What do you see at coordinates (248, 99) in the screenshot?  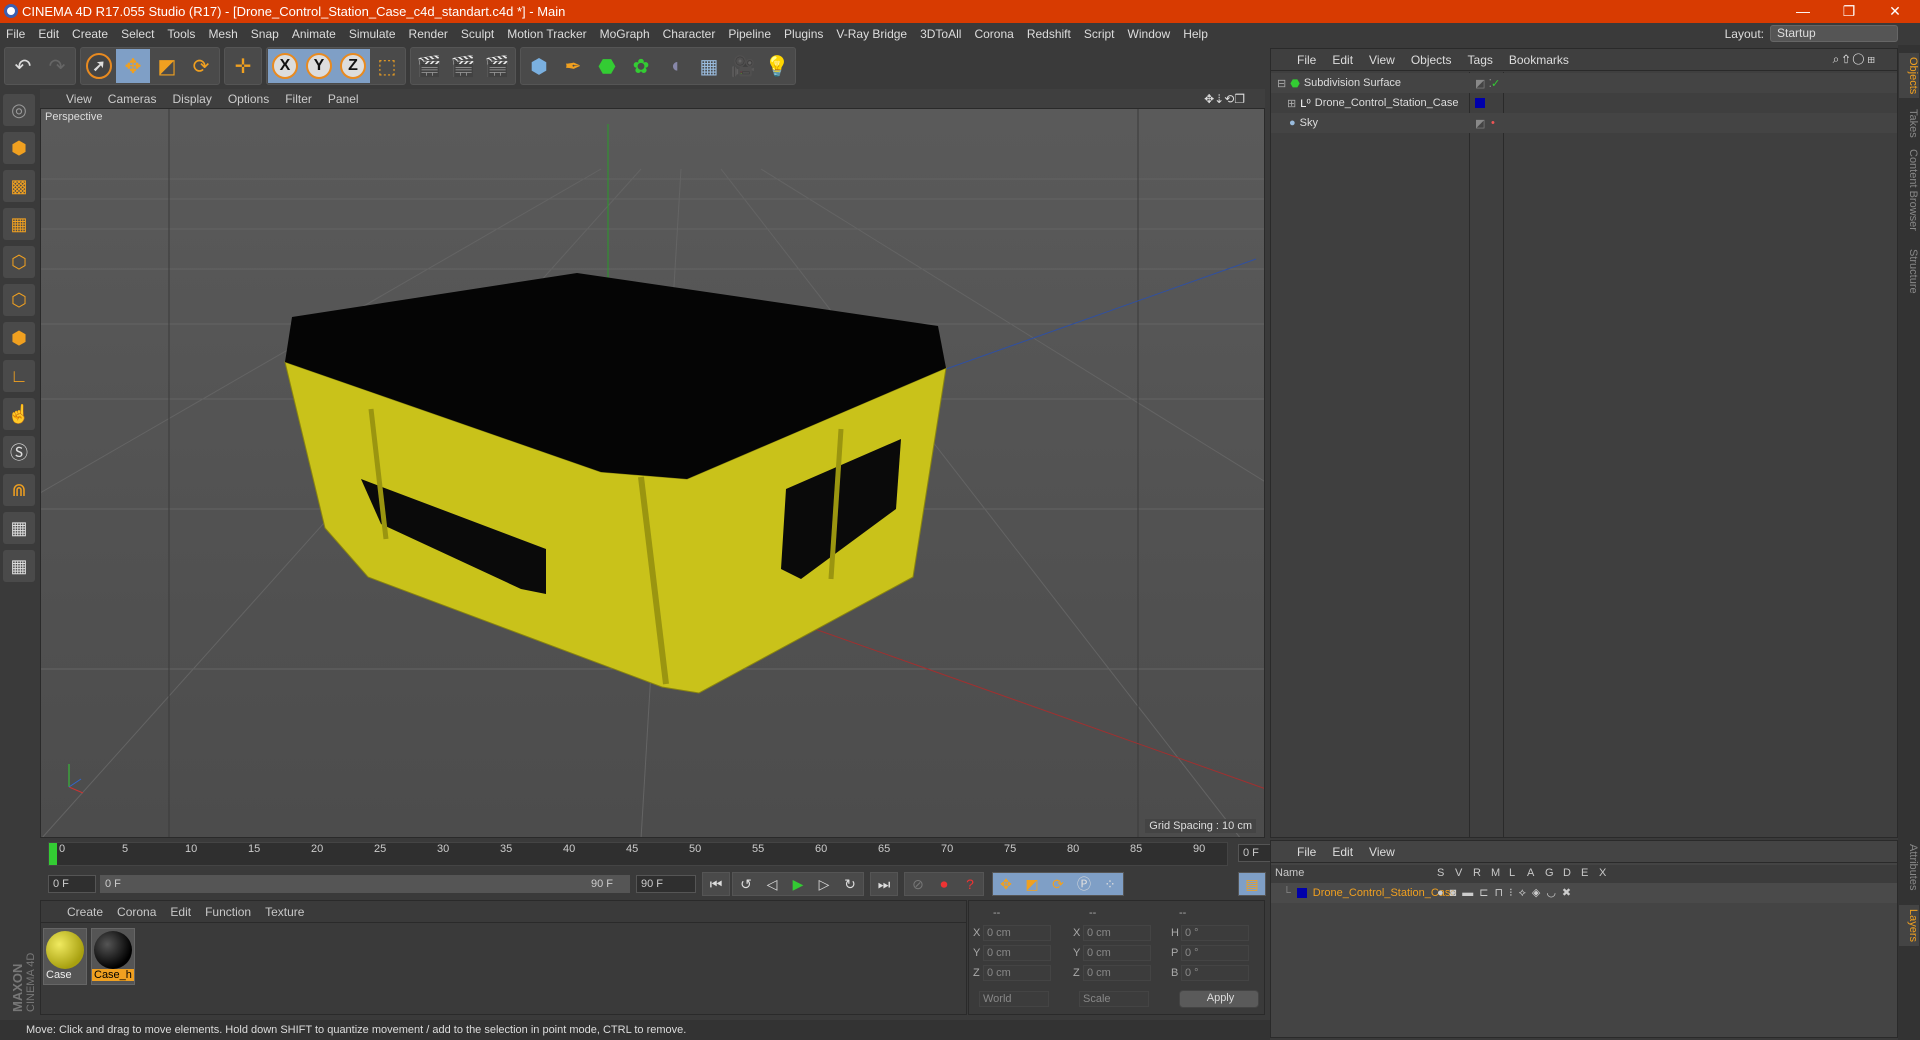 I see `viewport-menu-options: Options` at bounding box center [248, 99].